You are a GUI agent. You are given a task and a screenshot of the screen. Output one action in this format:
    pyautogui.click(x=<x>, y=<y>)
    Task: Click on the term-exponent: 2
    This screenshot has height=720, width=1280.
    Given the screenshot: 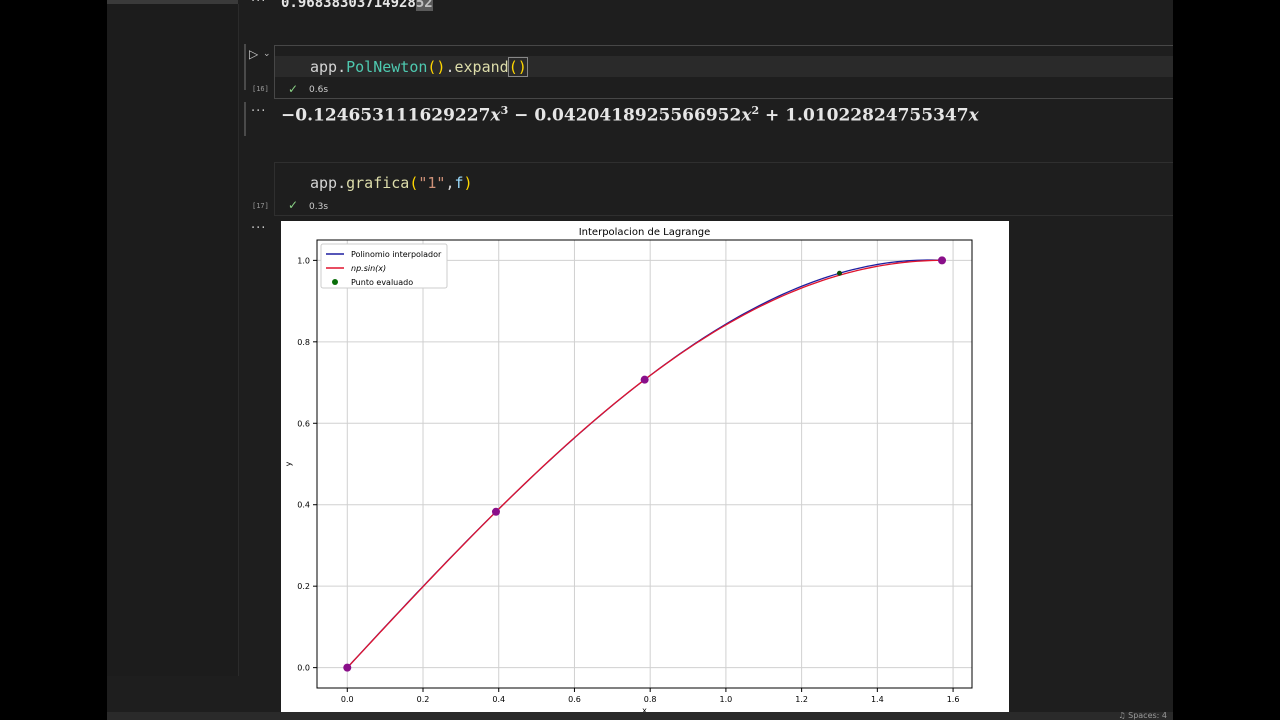 What is the action you would take?
    pyautogui.click(x=755, y=110)
    